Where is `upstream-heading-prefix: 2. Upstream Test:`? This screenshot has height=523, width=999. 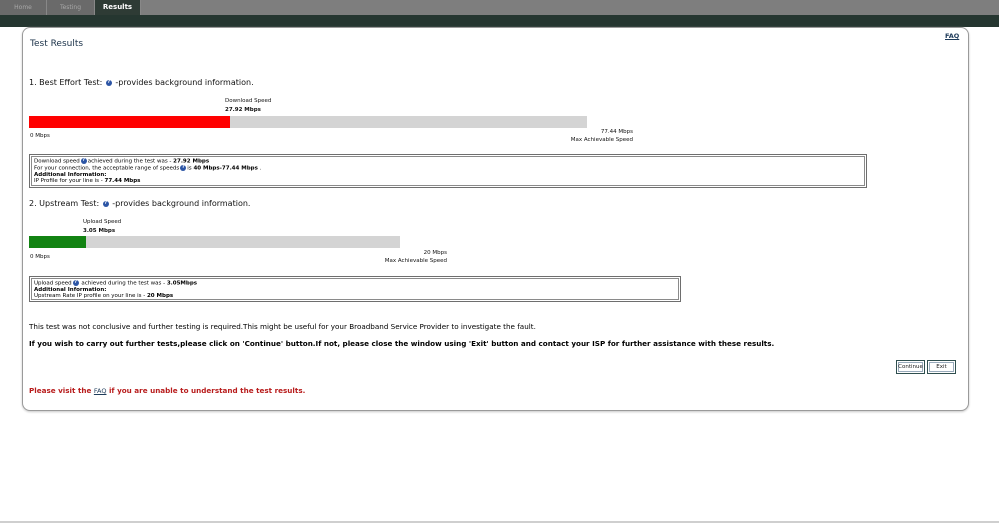 upstream-heading-prefix: 2. Upstream Test: is located at coordinates (64, 203).